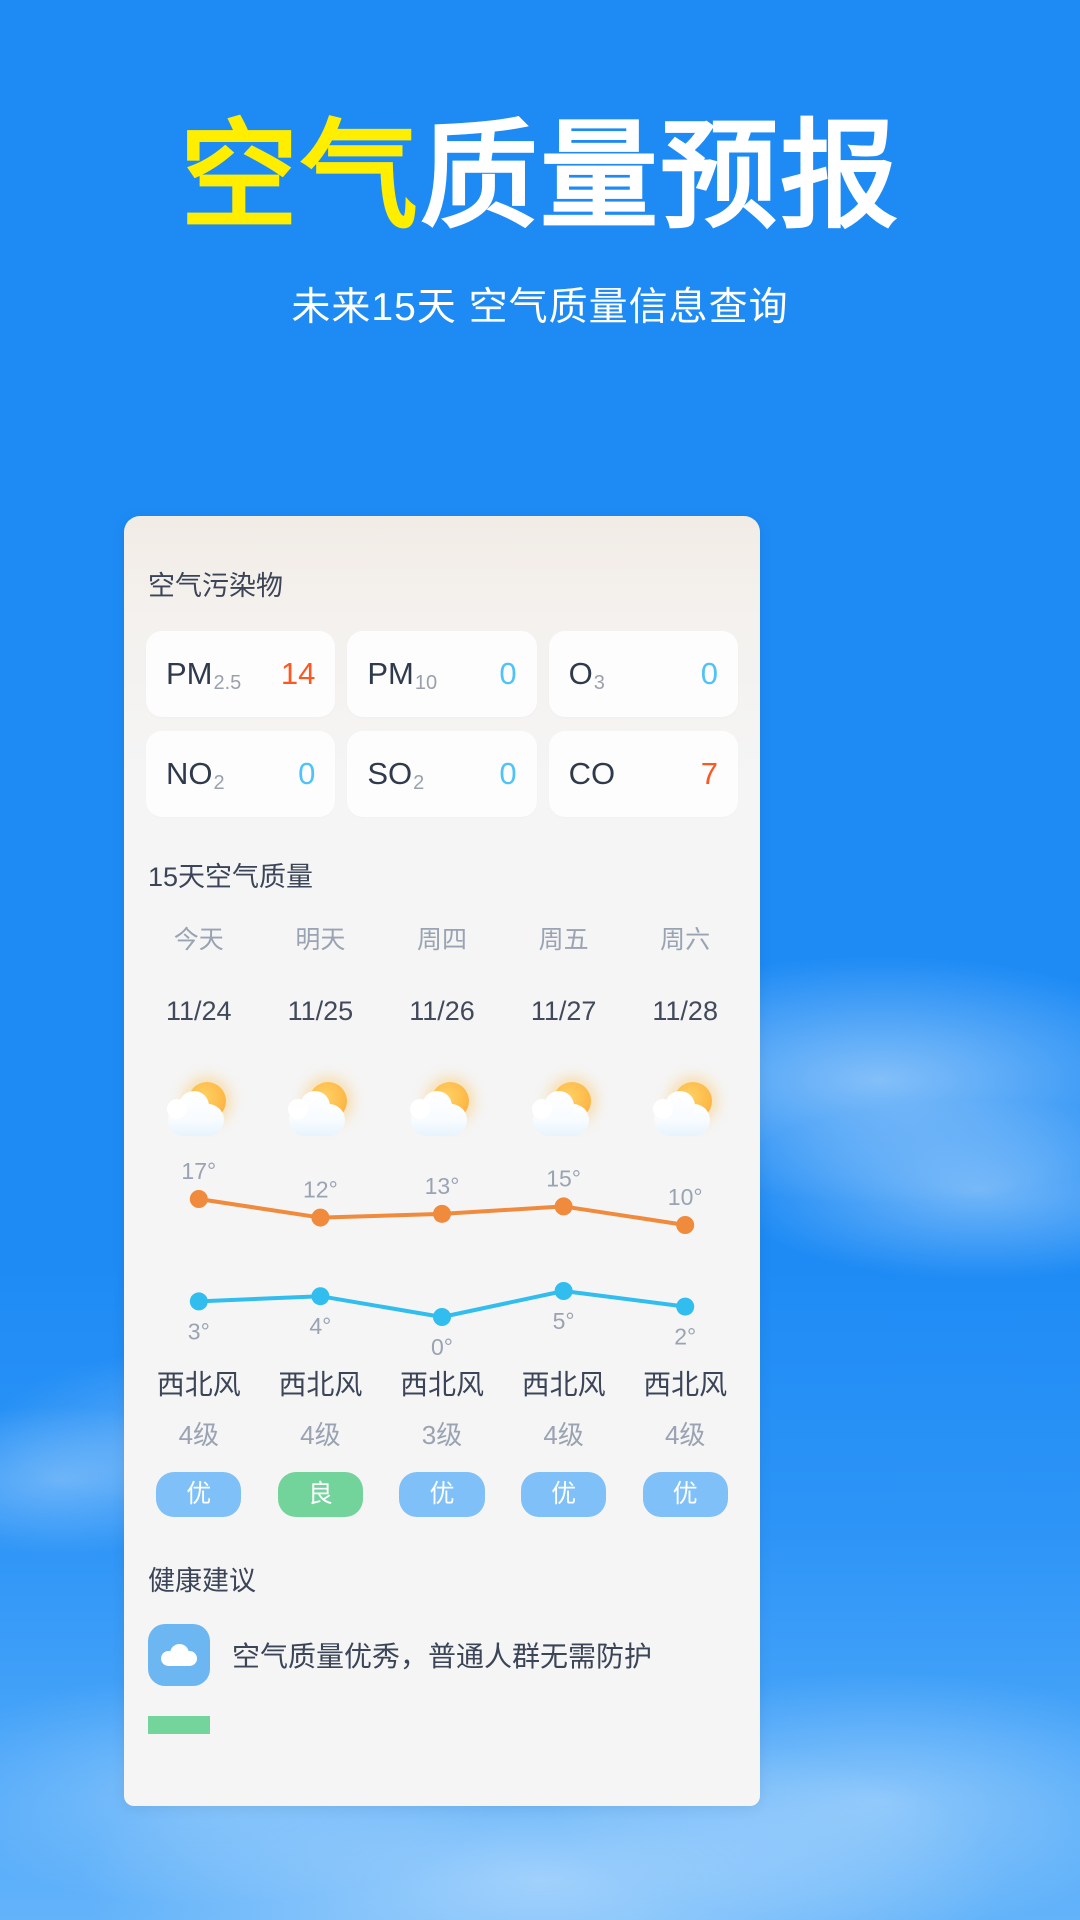 The height and width of the screenshot is (1920, 1080). Describe the element at coordinates (586, 675) in the screenshot. I see `pollutant-name: O3` at that location.